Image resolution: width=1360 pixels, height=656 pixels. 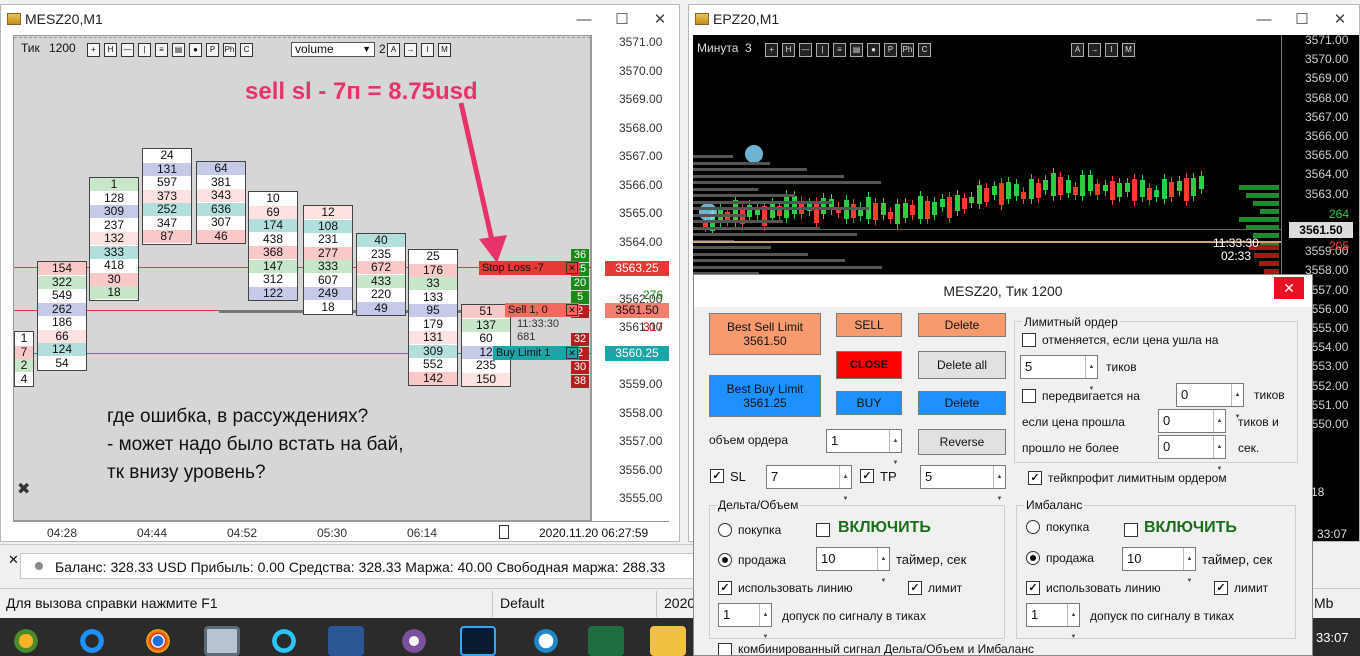 I want to click on sell-position-label: Sell 1, 0 ✕, so click(x=542, y=310).